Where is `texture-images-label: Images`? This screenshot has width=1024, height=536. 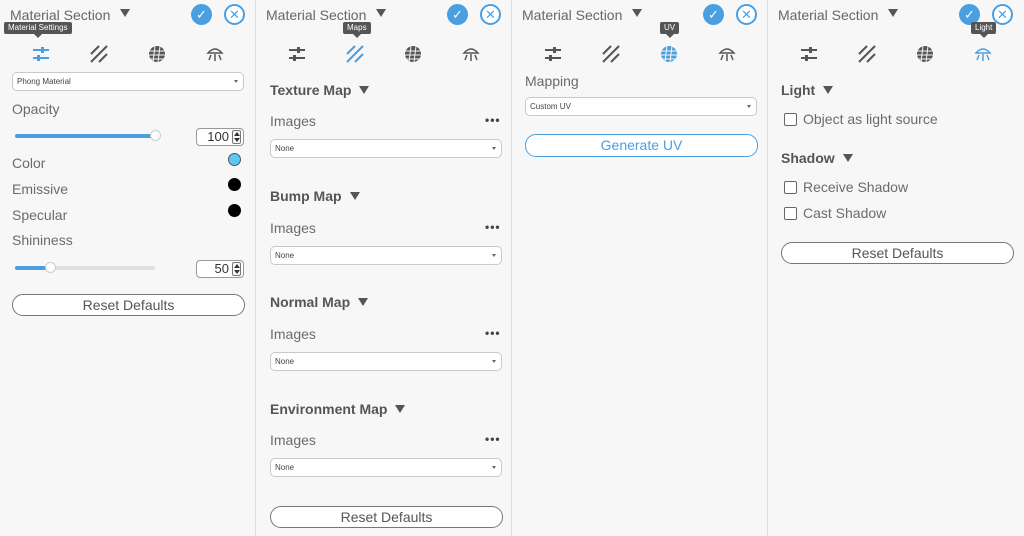
texture-images-label: Images is located at coordinates (293, 121).